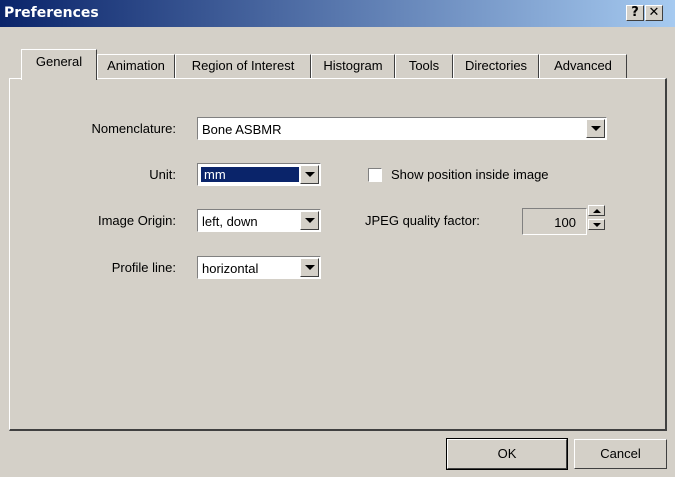 Image resolution: width=675 pixels, height=477 pixels. Describe the element at coordinates (51, 13) in the screenshot. I see `window-title: Preferences` at that location.